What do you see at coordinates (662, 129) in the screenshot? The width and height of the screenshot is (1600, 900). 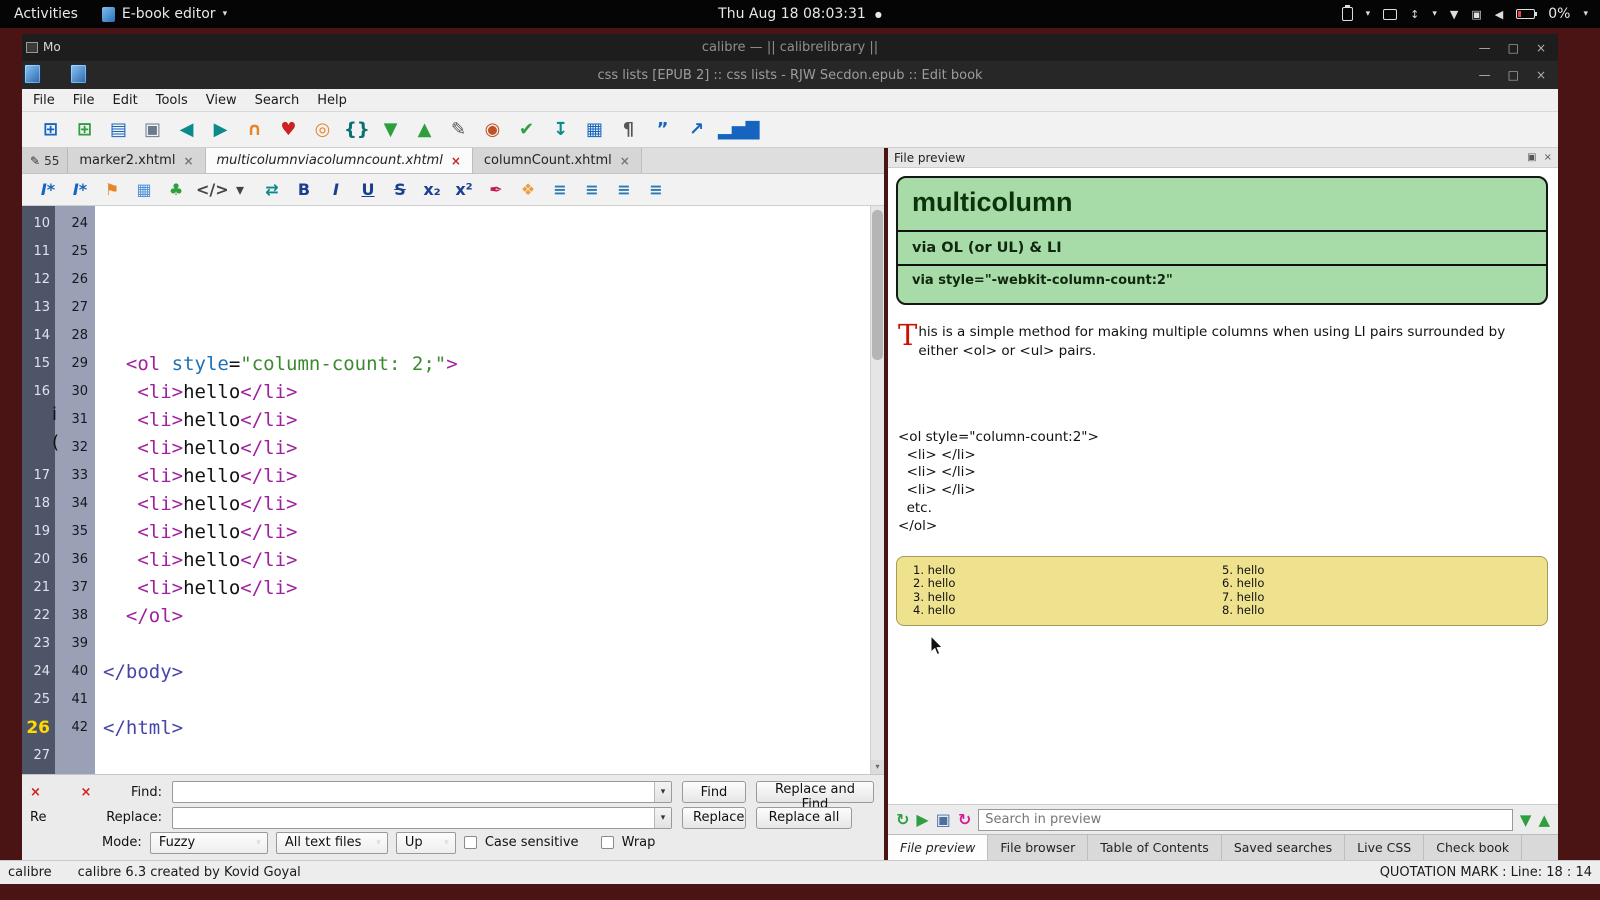 I see `quote-icon: ”` at bounding box center [662, 129].